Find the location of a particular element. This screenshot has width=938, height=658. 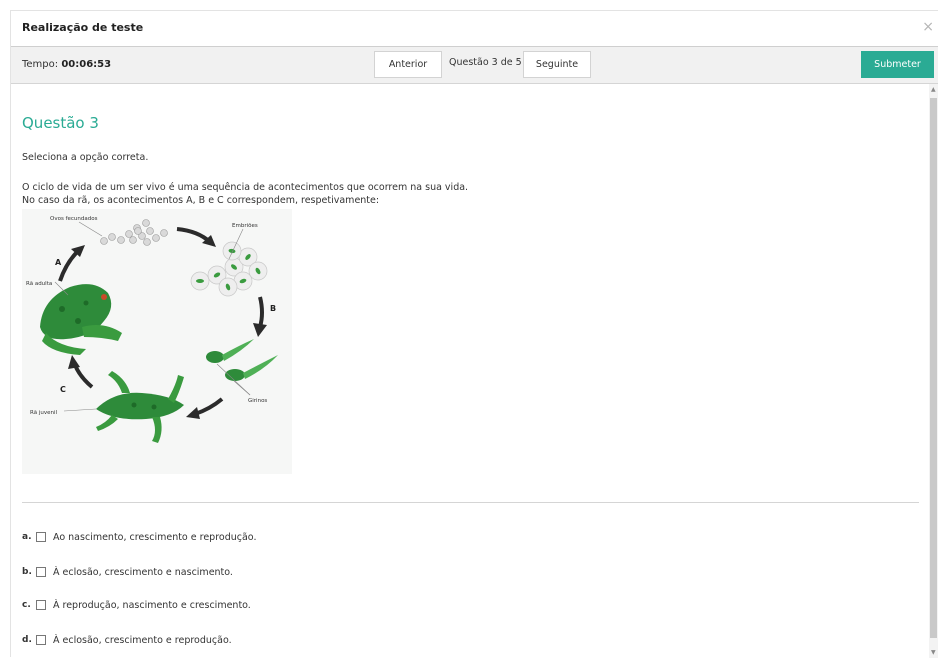

question-instruction: Seleciona a opção correta. is located at coordinates (85, 157).